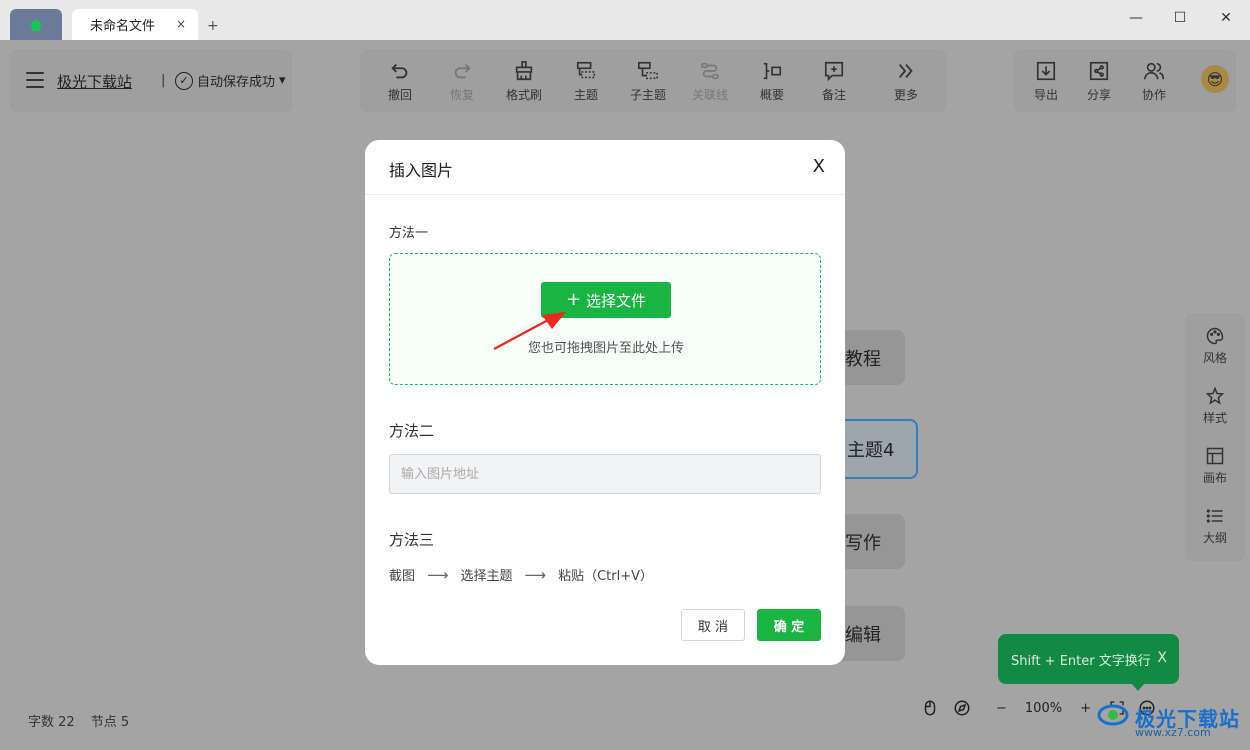  Describe the element at coordinates (833, 95) in the screenshot. I see `note-label: 备注` at that location.